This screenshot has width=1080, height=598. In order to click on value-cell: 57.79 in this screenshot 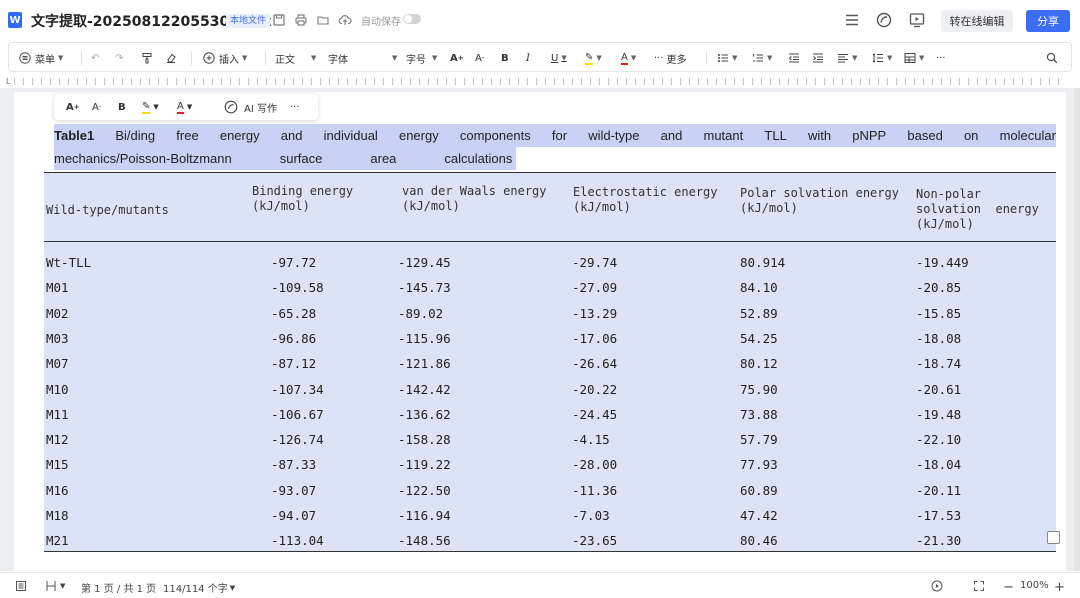, I will do `click(759, 440)`.